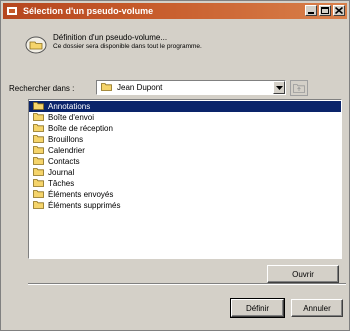 The width and height of the screenshot is (350, 331). I want to click on folder-item-label: Annotations, so click(69, 106).